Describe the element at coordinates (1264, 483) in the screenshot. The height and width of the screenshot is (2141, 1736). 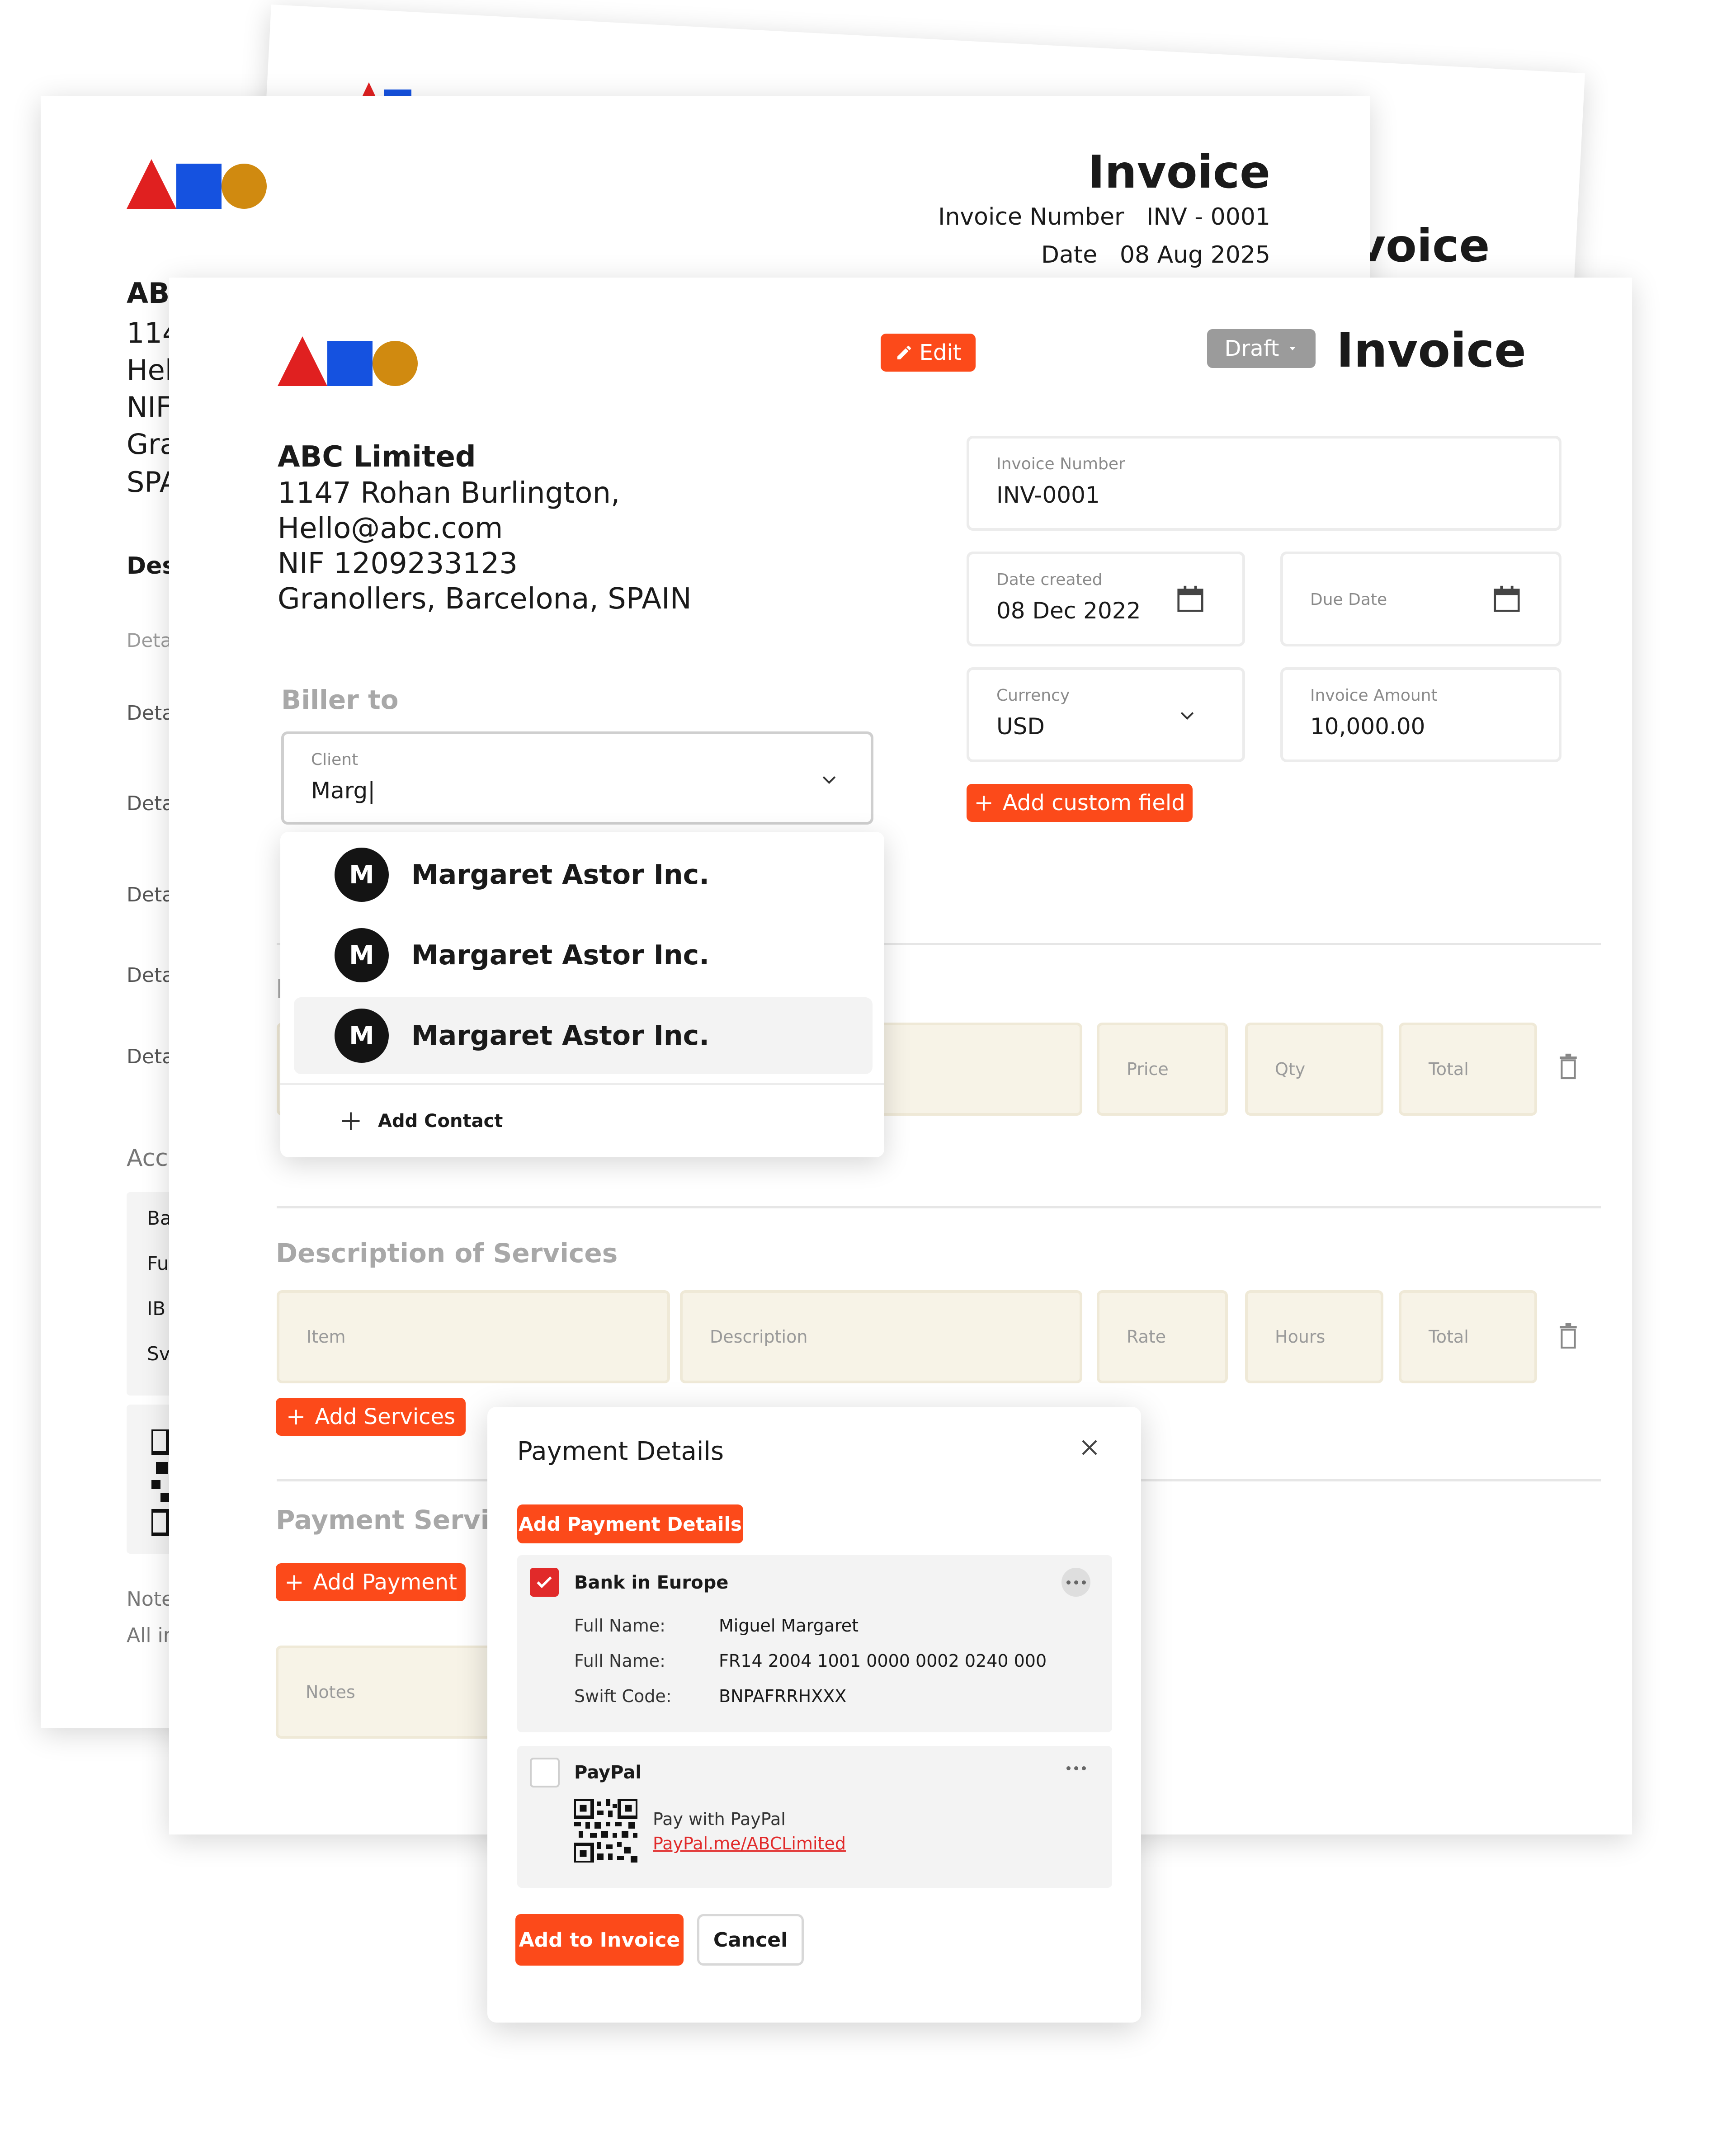
I see `invoice-number-field: Invoice Number INV-0001` at that location.